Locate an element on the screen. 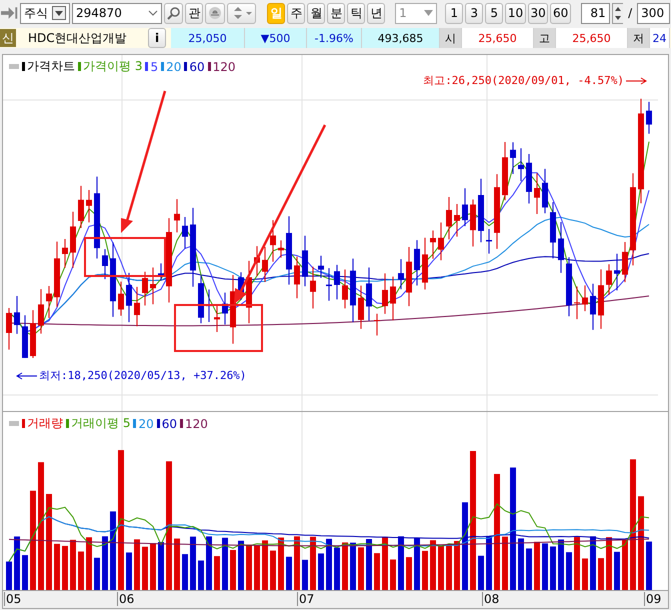  interval-button: 5 is located at coordinates (494, 13).